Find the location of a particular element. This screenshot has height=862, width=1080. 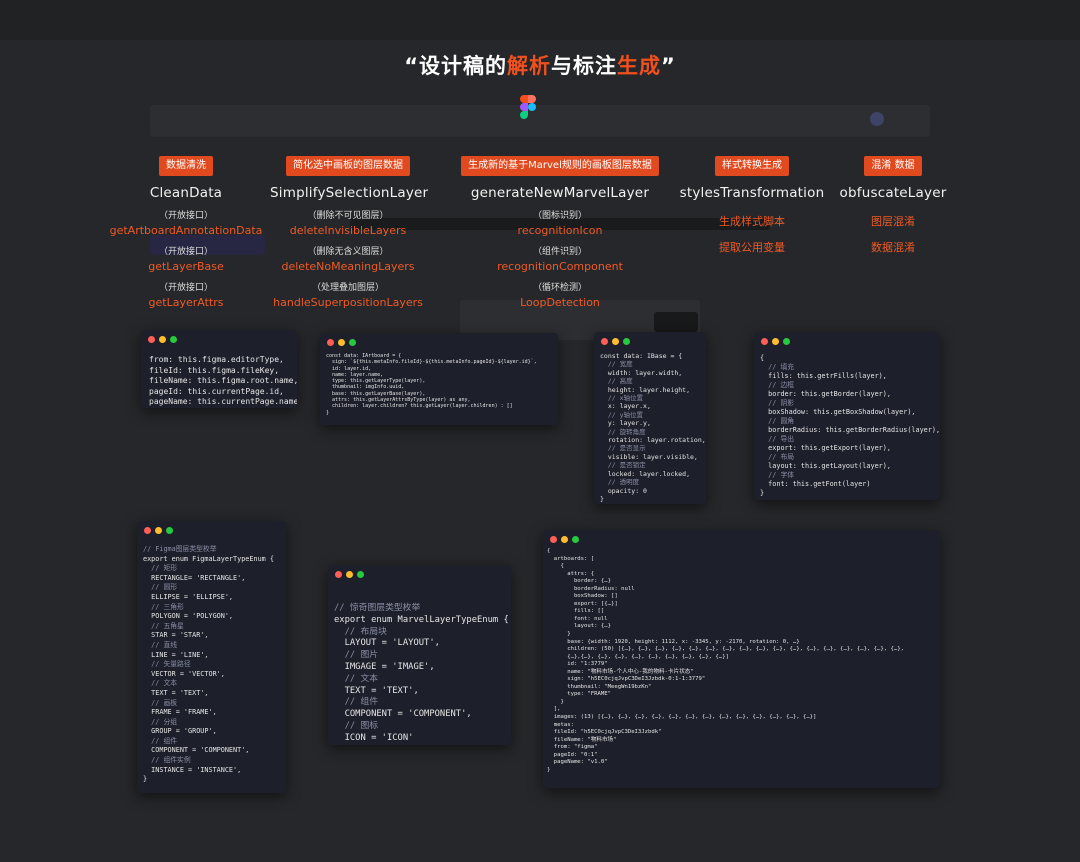

step-item-function: getLayerBase is located at coordinates (186, 266).